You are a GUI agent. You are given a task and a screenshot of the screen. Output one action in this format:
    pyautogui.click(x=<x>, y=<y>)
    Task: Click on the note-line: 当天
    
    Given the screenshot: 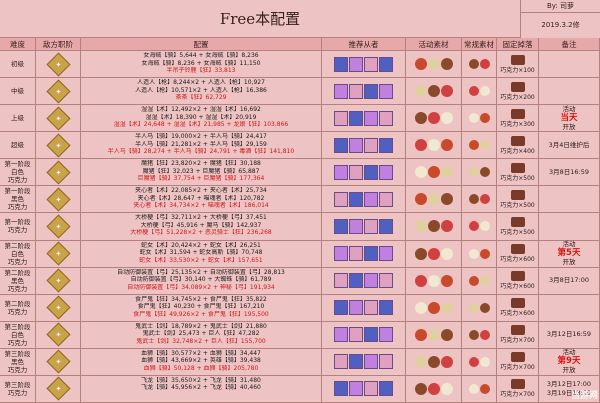 What is the action you would take?
    pyautogui.click(x=569, y=117)
    